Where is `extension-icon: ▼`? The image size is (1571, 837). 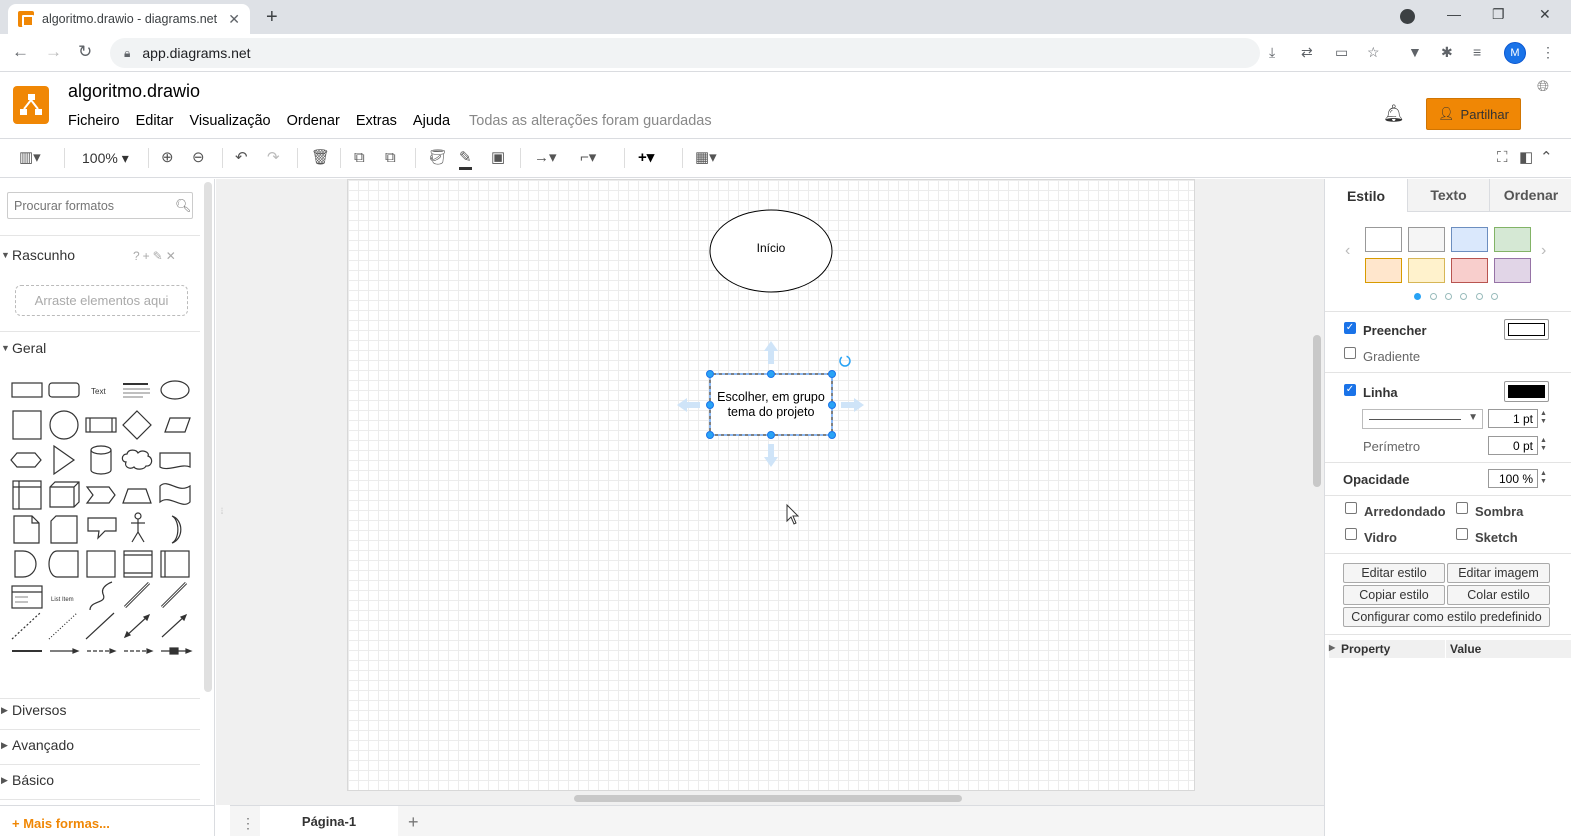 extension-icon: ▼ is located at coordinates (1415, 52).